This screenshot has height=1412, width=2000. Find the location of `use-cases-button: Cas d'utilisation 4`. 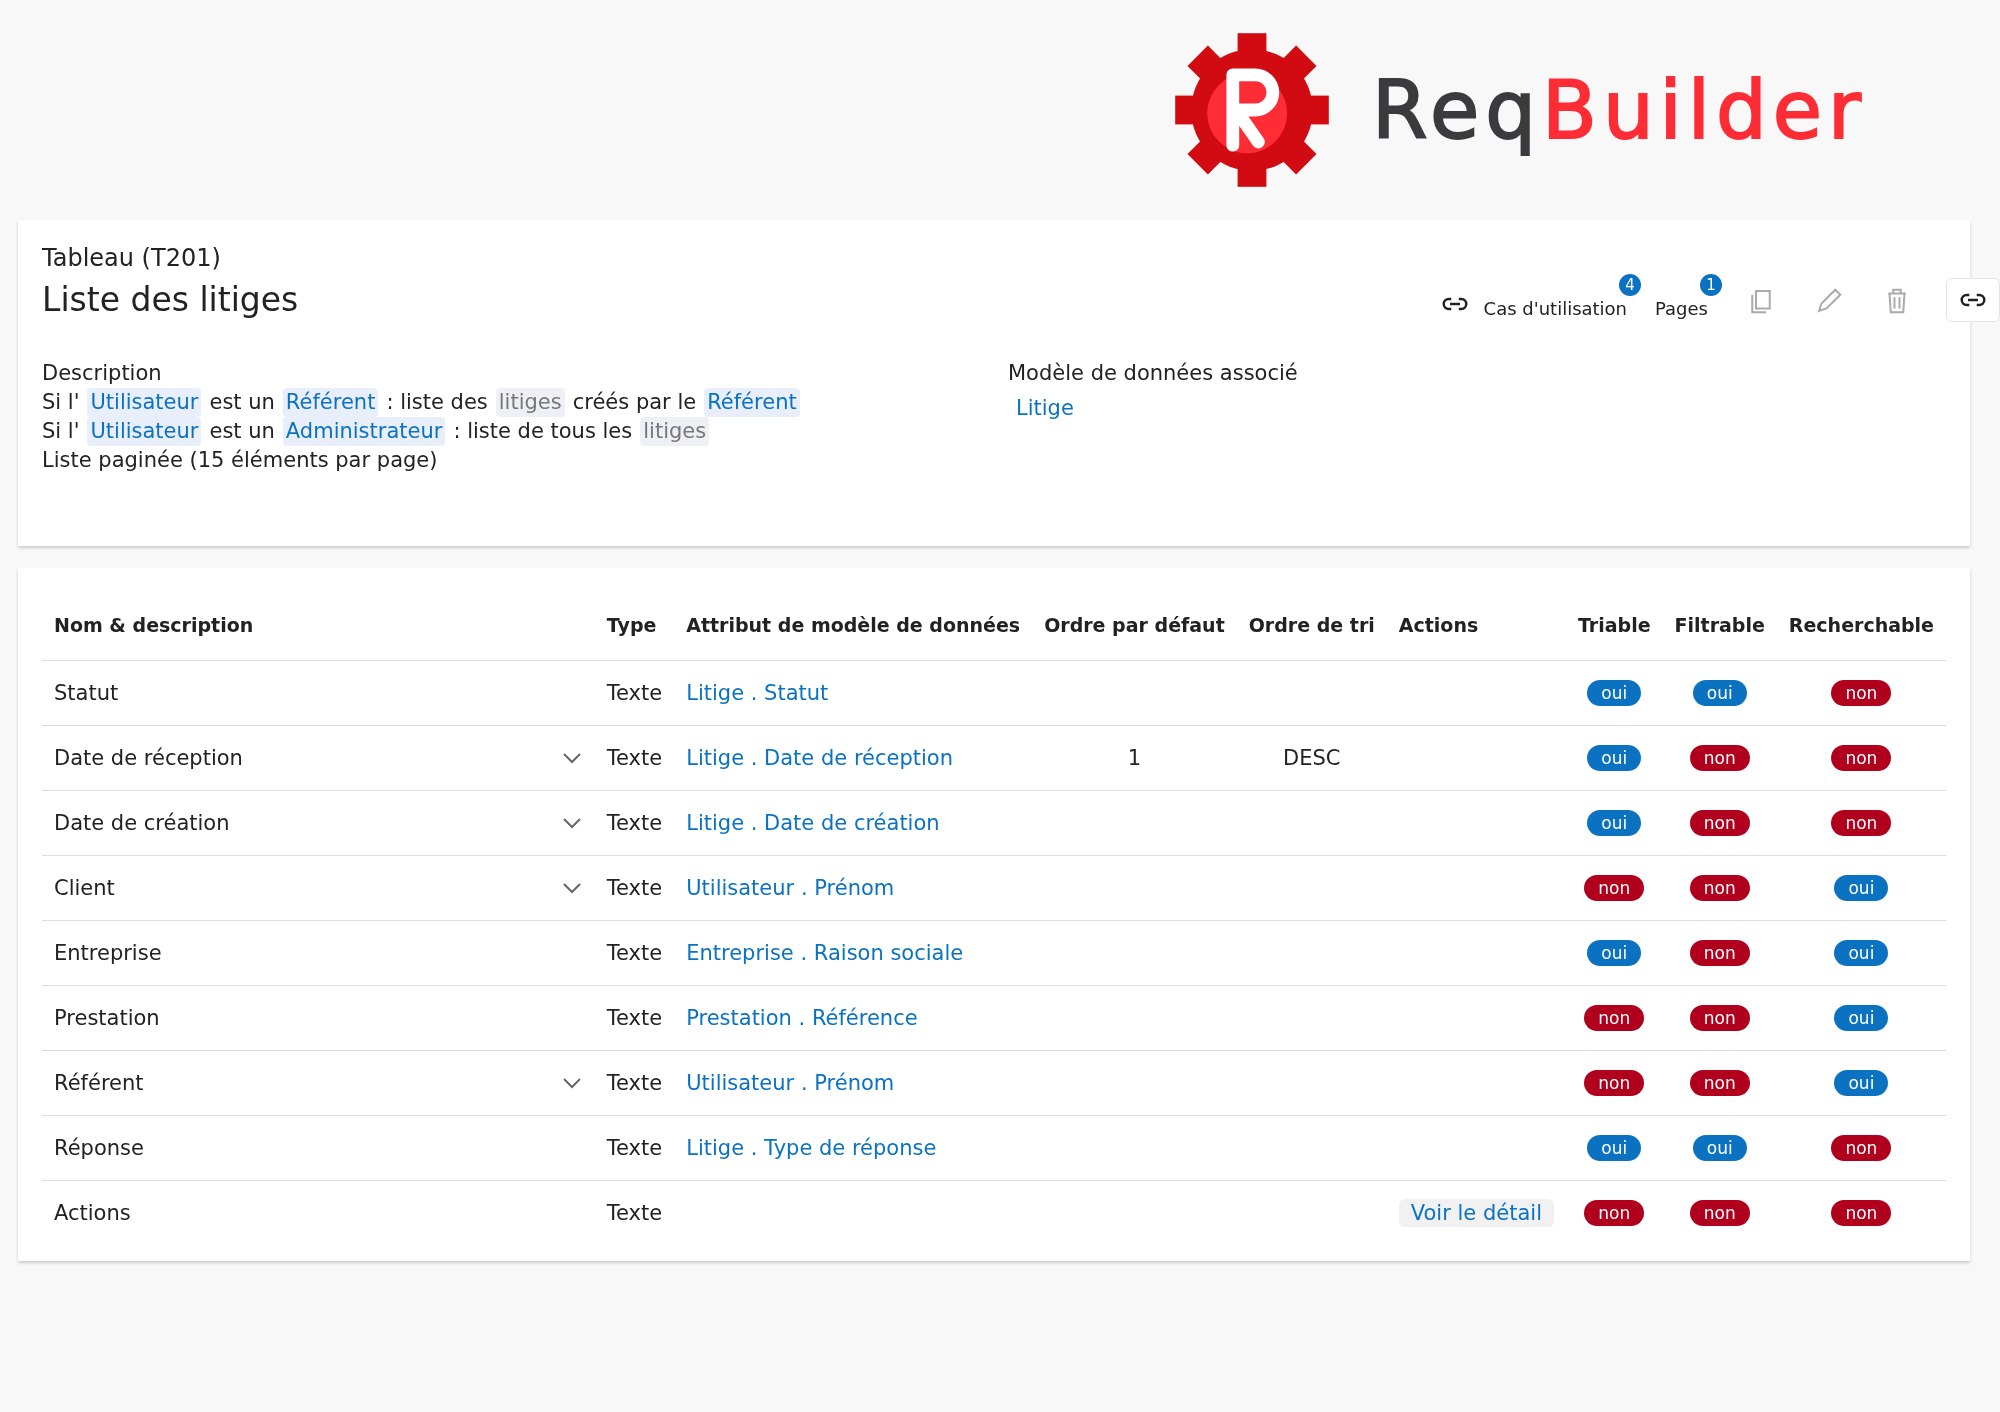

use-cases-button: Cas d'utilisation 4 is located at coordinates (1560, 296).